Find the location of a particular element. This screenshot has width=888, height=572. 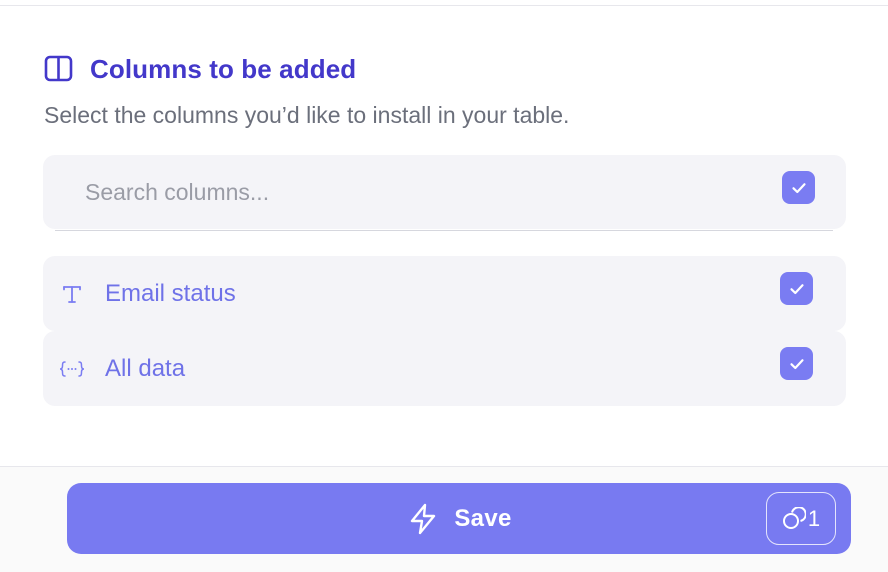

search-box is located at coordinates (444, 192).